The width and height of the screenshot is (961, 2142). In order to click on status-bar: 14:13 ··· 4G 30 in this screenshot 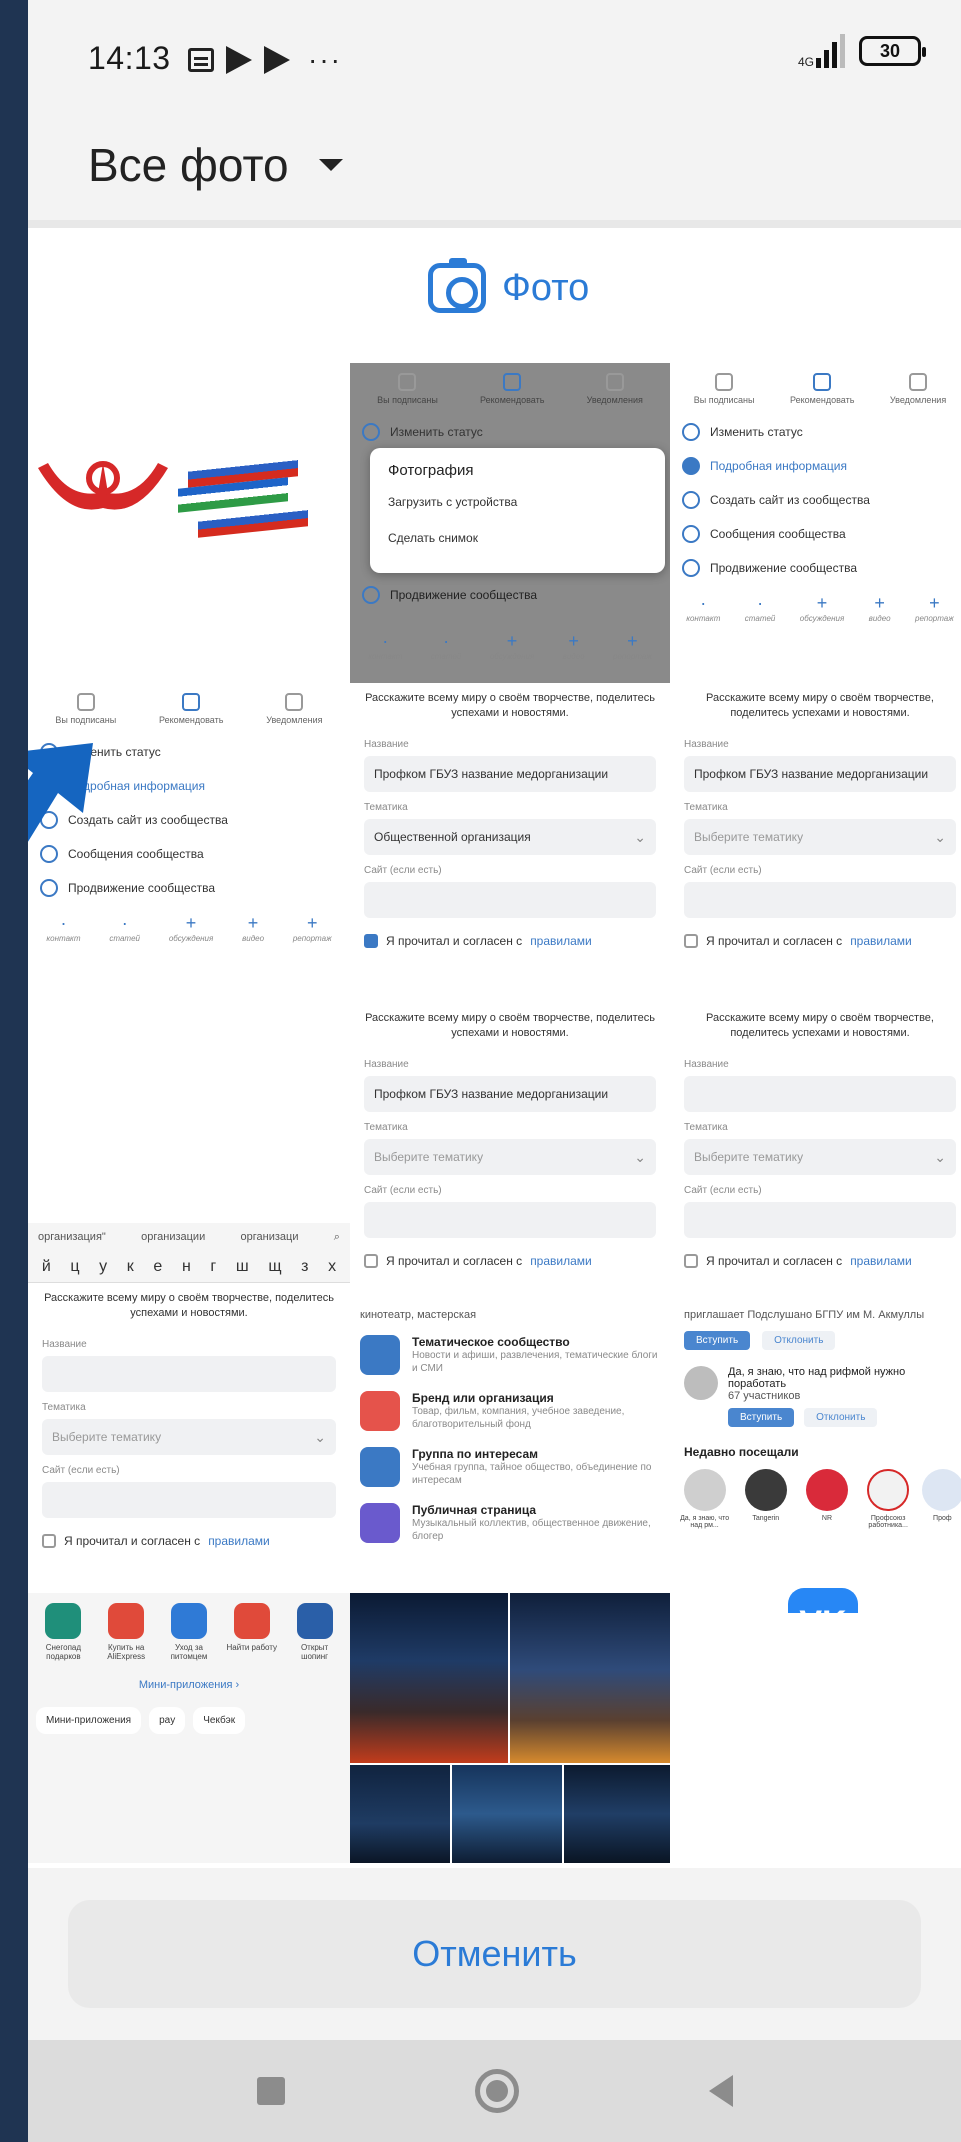, I will do `click(494, 55)`.